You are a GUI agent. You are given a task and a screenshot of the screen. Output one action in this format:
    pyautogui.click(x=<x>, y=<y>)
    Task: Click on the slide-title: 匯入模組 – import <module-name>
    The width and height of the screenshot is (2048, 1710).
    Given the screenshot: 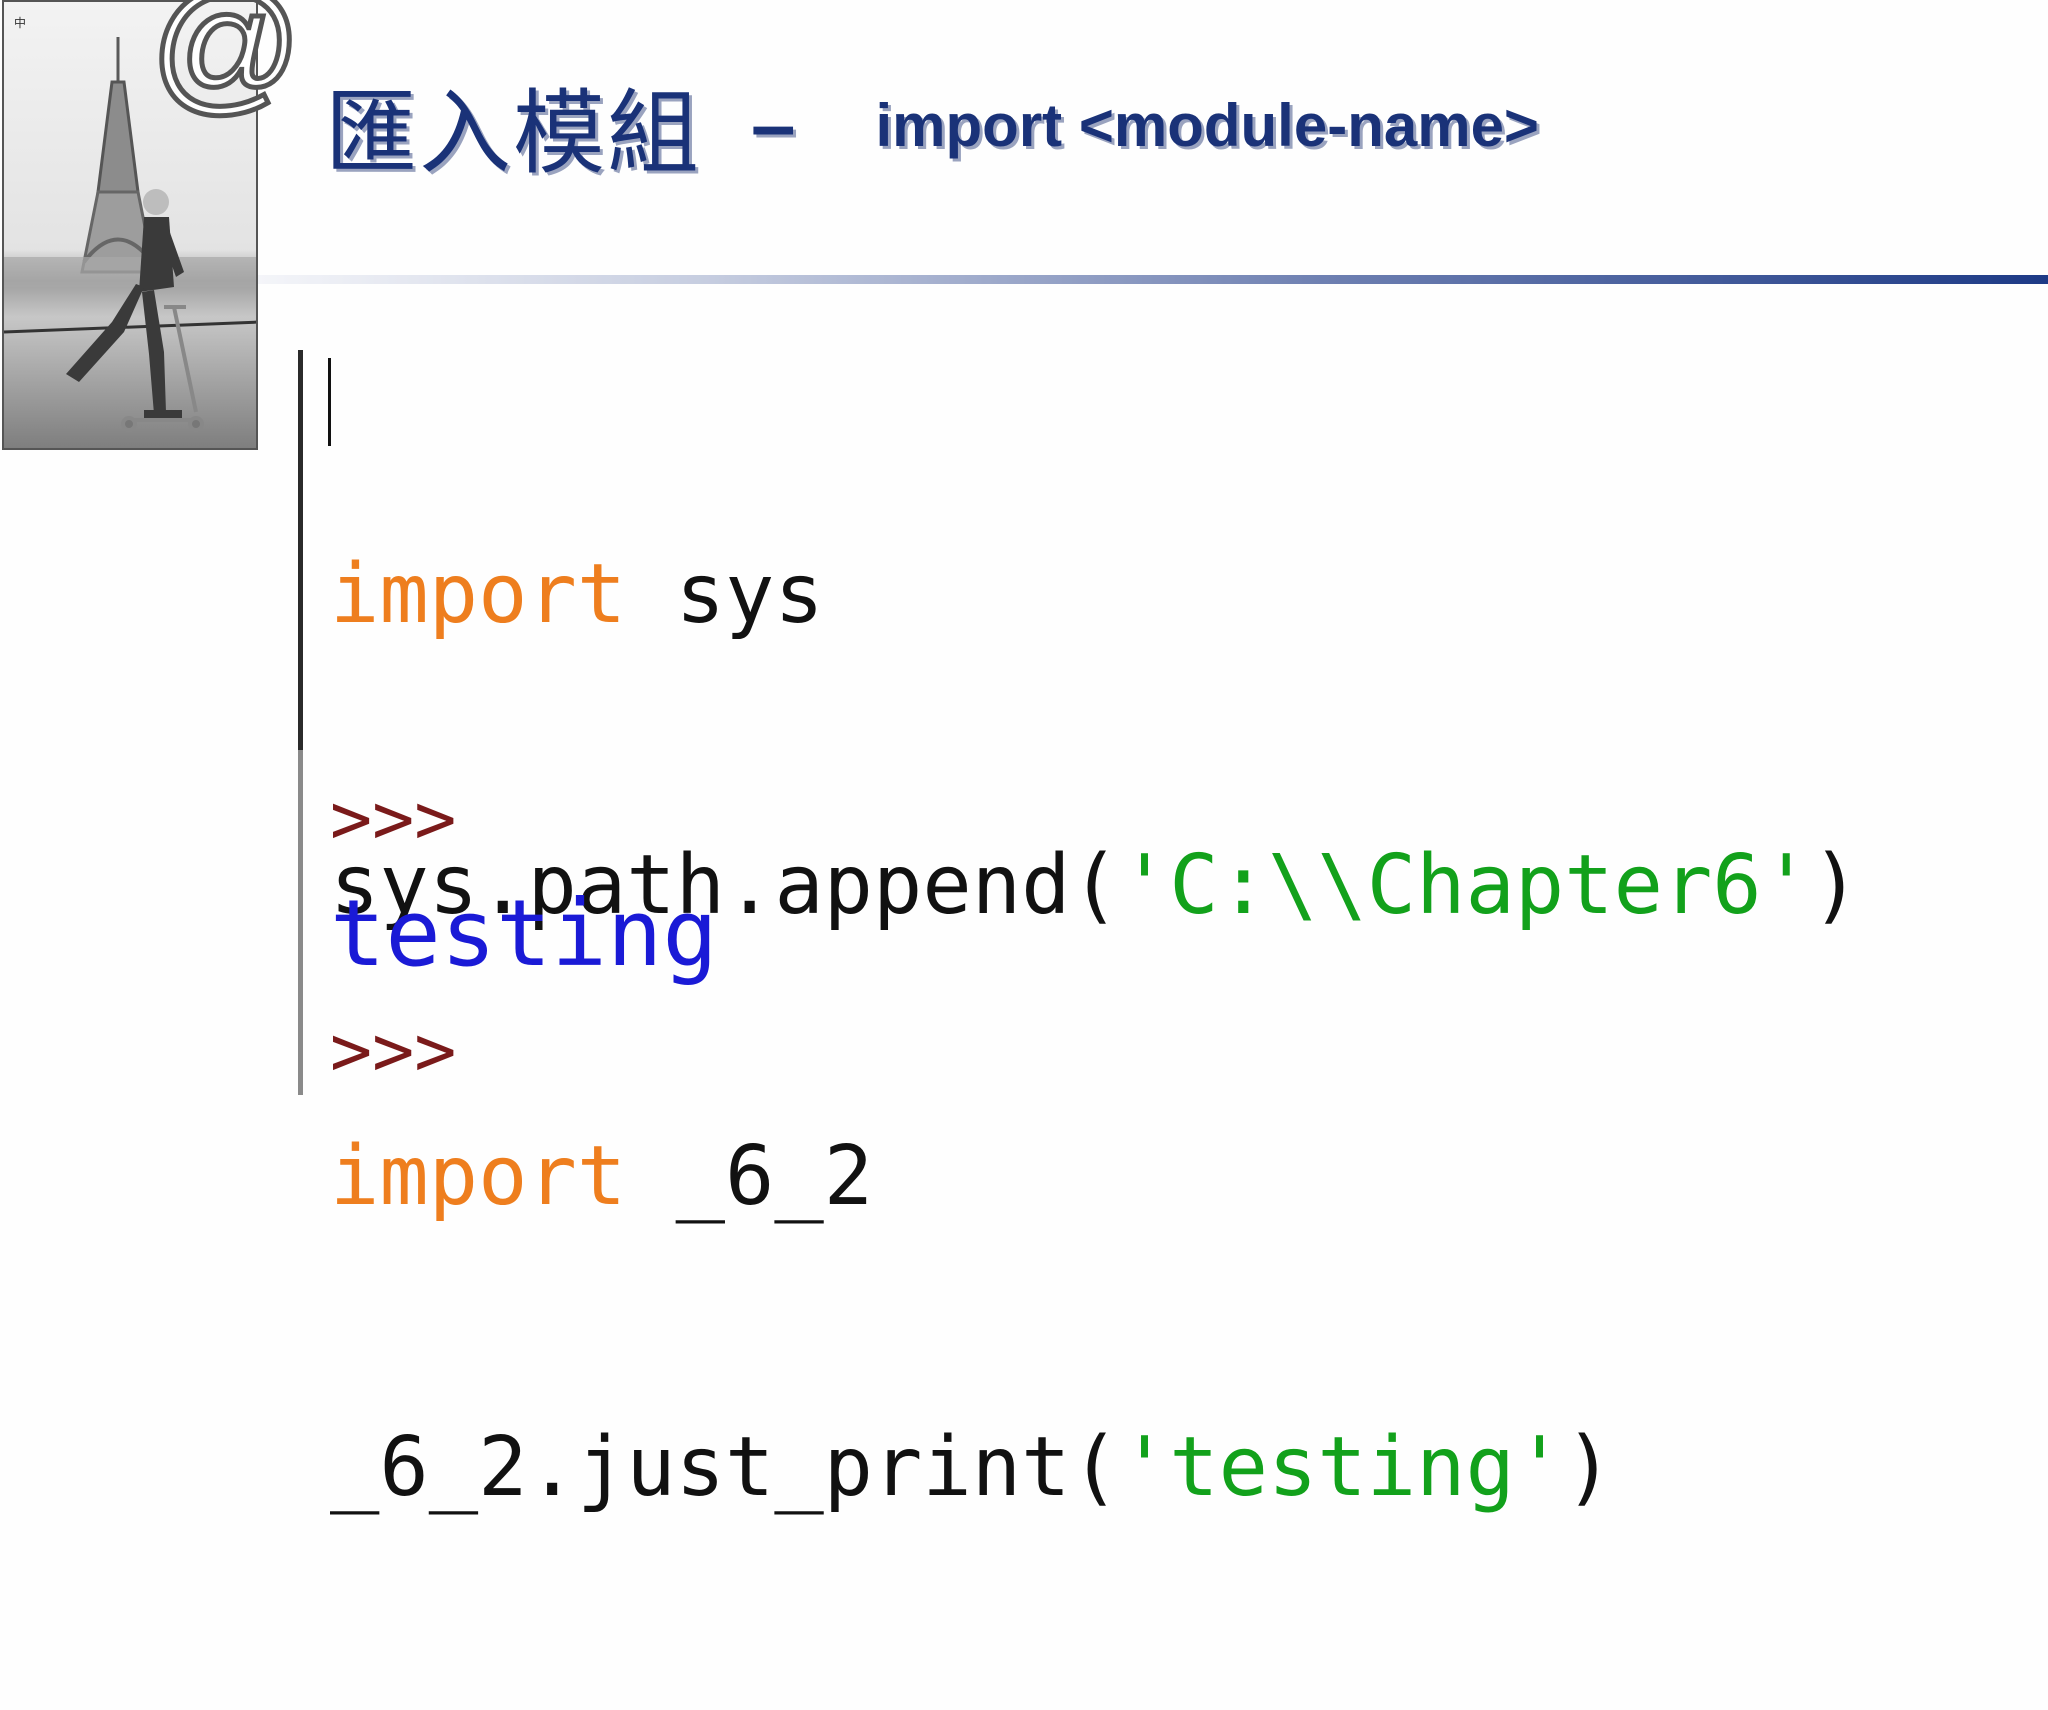 What is the action you would take?
    pyautogui.click(x=932, y=128)
    